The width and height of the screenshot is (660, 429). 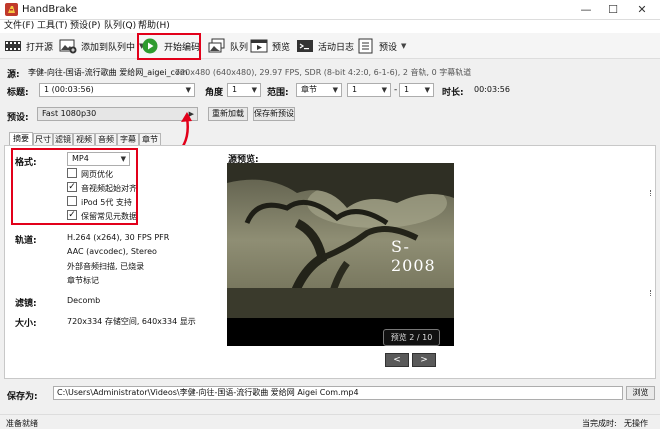 What do you see at coordinates (411, 337) in the screenshot?
I see `preview-counter: 预览 2 / 10` at bounding box center [411, 337].